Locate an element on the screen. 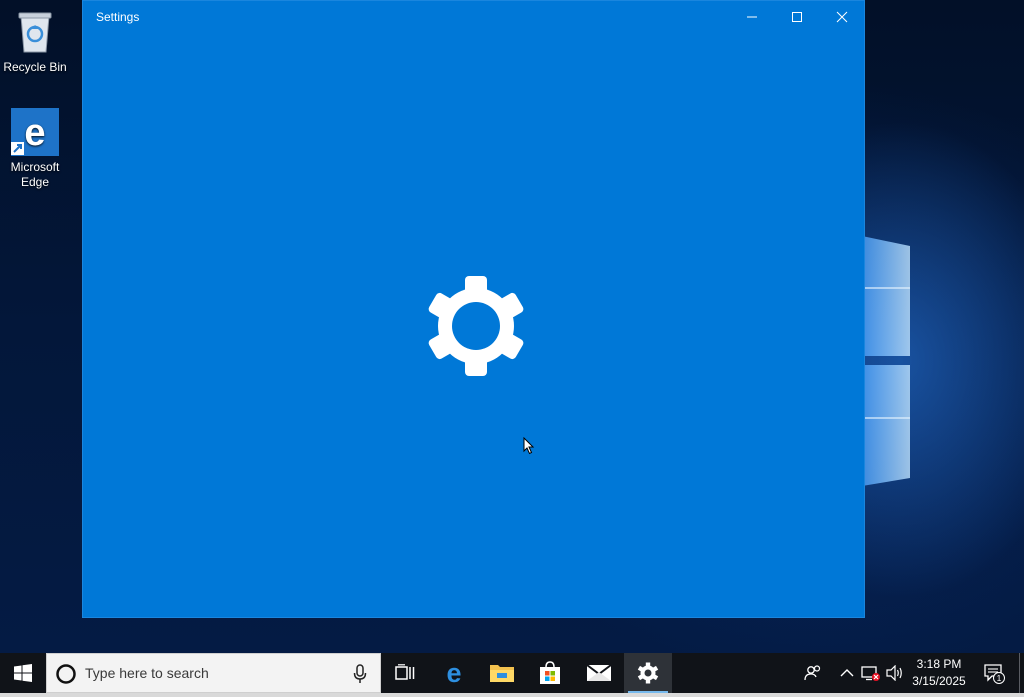  folder-icon is located at coordinates (502, 673).